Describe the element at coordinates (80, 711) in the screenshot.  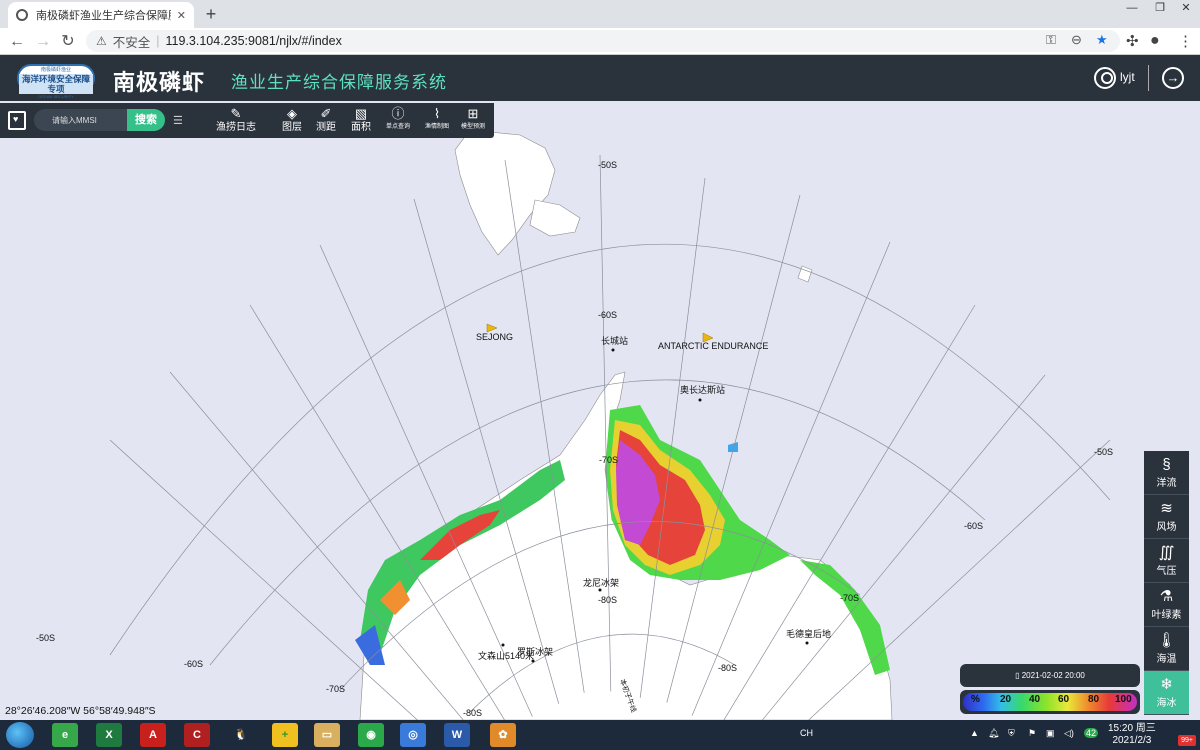
I see `cursor-coordinates: 28°26′46.208″W 56°58′49.948″S` at that location.